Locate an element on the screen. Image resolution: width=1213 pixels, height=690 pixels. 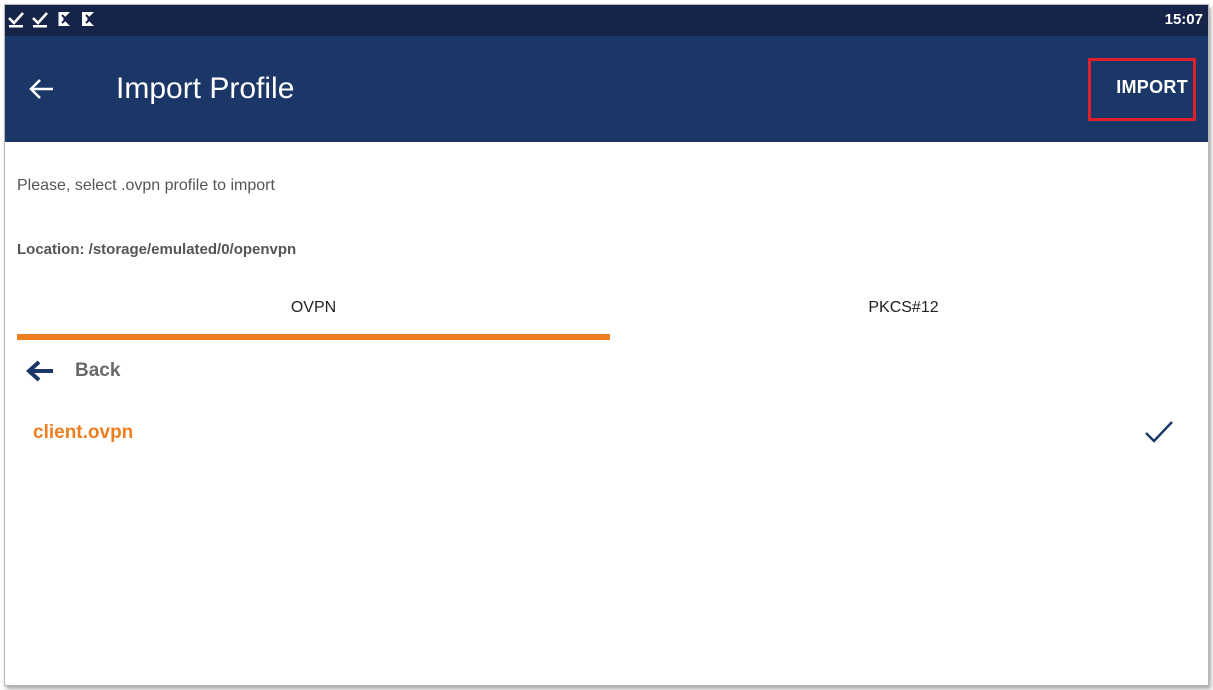
back-label: Back is located at coordinates (98, 370).